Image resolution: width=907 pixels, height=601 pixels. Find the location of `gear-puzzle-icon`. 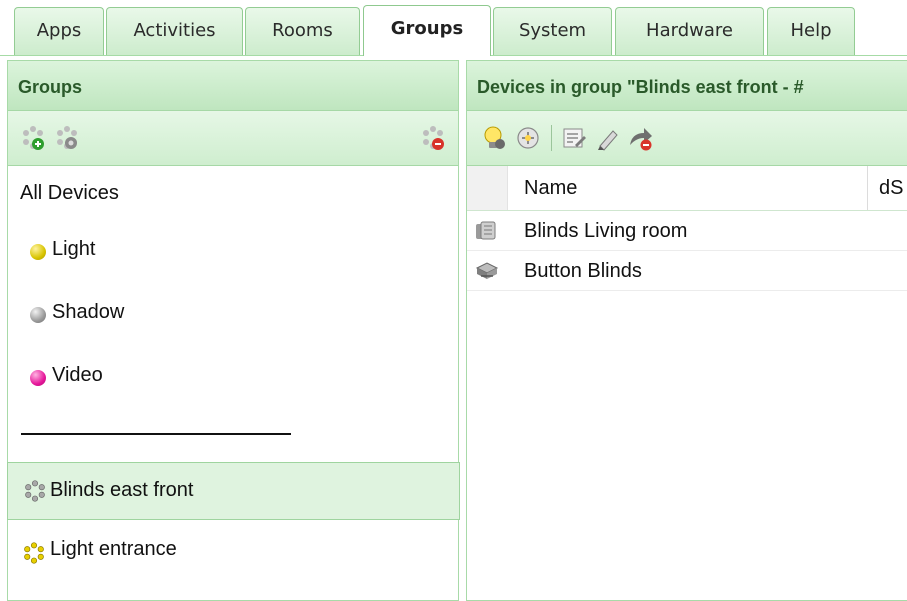

gear-puzzle-icon is located at coordinates (528, 138).